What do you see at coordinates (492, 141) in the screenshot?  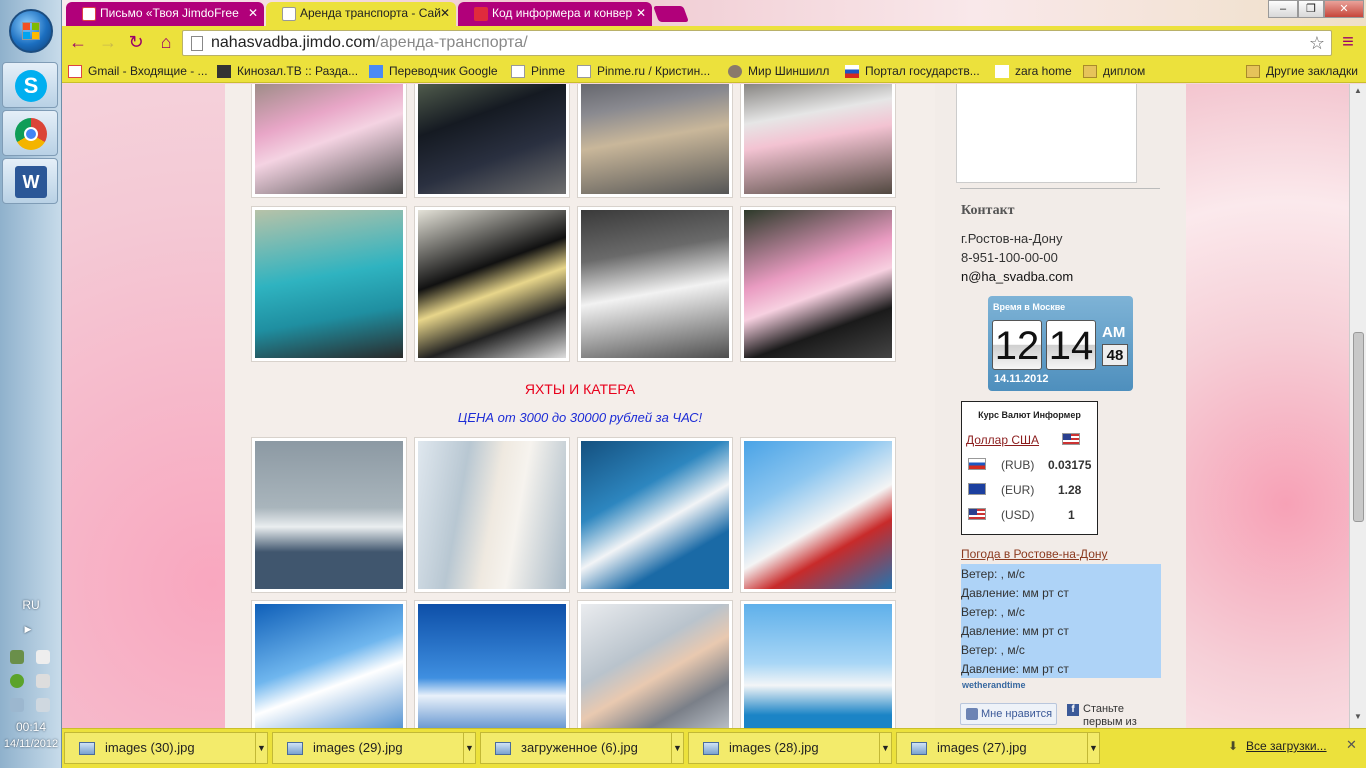 I see `photo-black-chrysler` at bounding box center [492, 141].